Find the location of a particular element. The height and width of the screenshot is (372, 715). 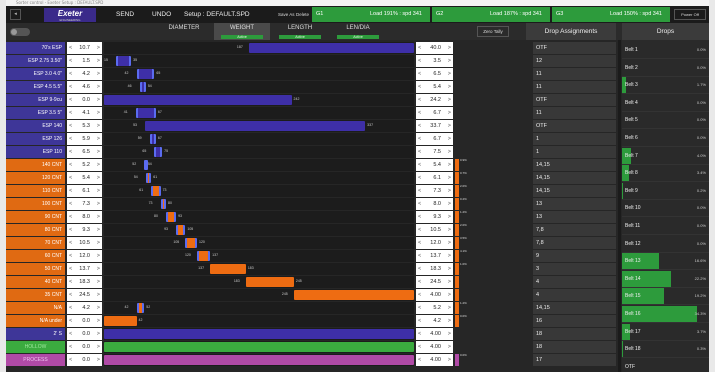

max-input: <40.0 > is located at coordinates (434, 48).